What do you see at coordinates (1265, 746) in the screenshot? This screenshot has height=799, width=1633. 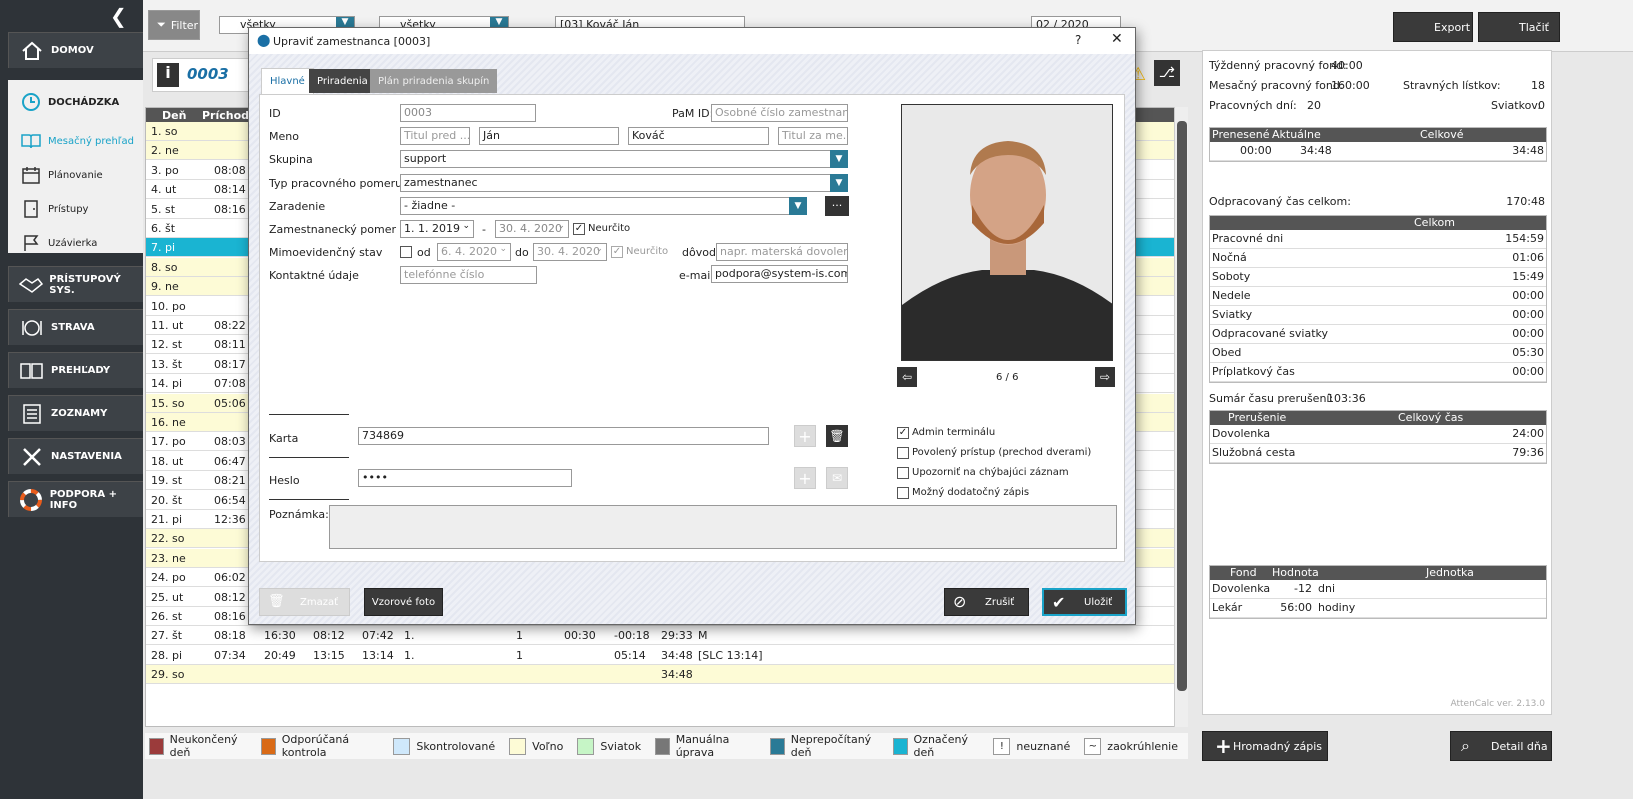 I see `bulk-entry-button: + Hromadný zápis` at bounding box center [1265, 746].